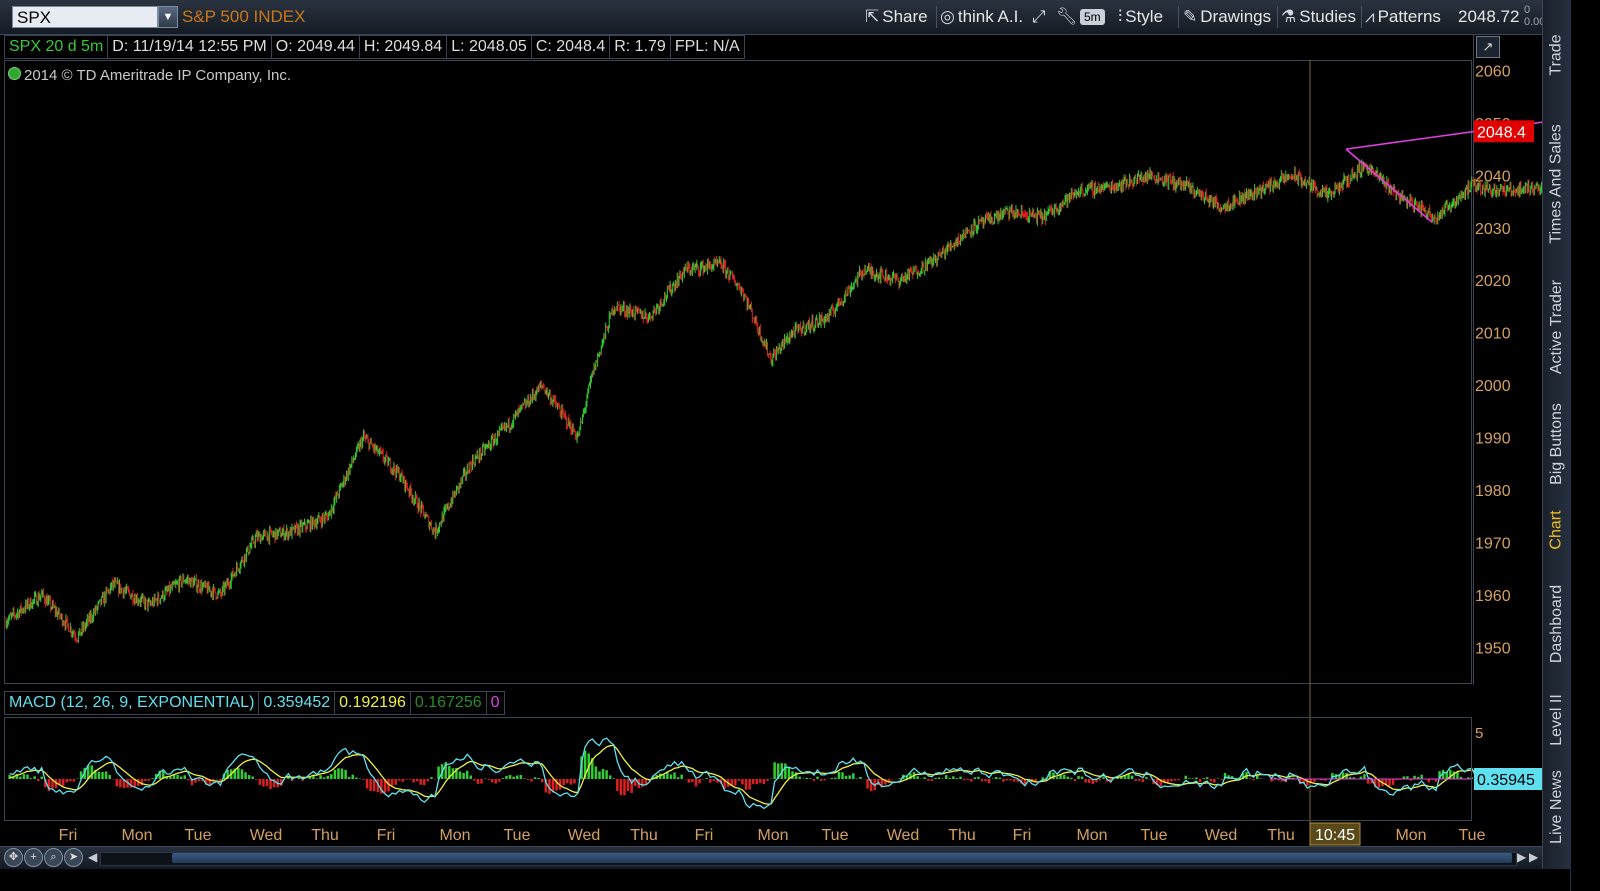 The width and height of the screenshot is (1600, 891). Describe the element at coordinates (73, 857) in the screenshot. I see `cursor-icon: ➤` at that location.